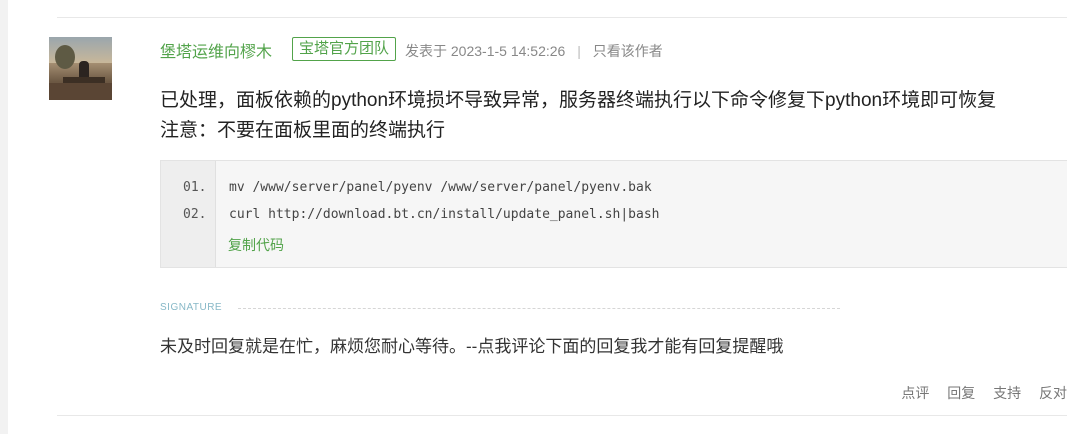  What do you see at coordinates (256, 245) in the screenshot?
I see `copy-code-button: 复制代码` at bounding box center [256, 245].